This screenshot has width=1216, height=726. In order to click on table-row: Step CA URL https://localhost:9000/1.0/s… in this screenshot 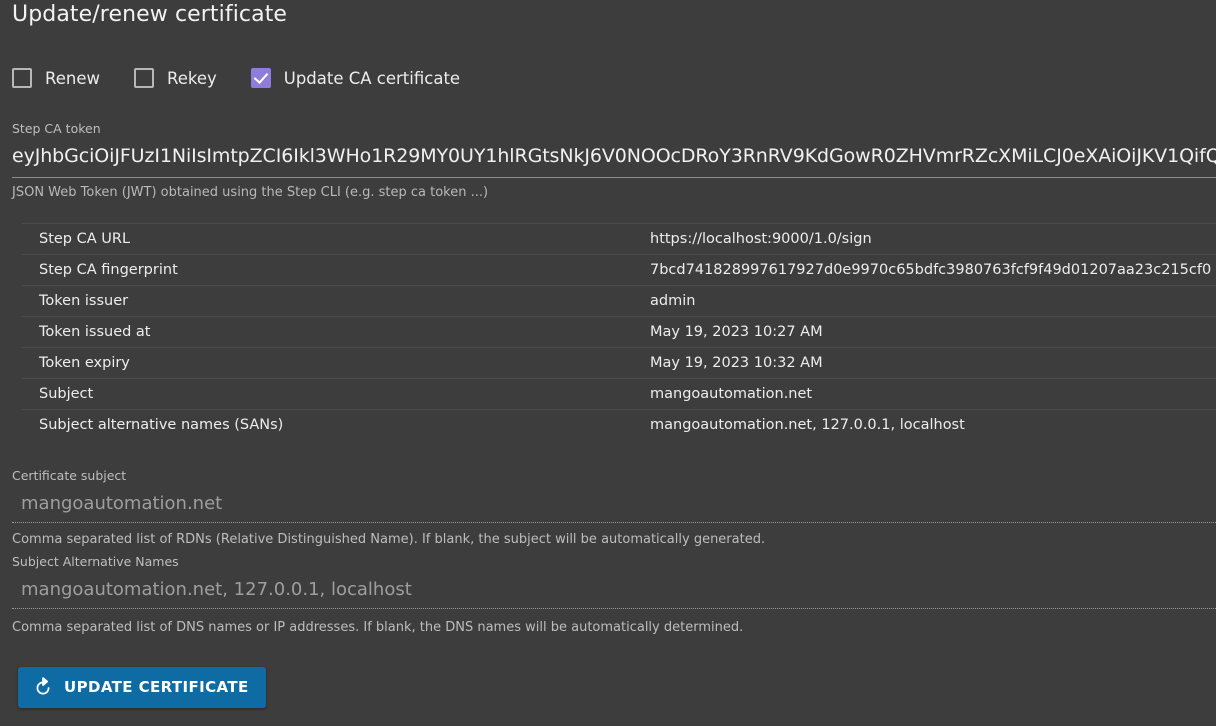, I will do `click(619, 239)`.